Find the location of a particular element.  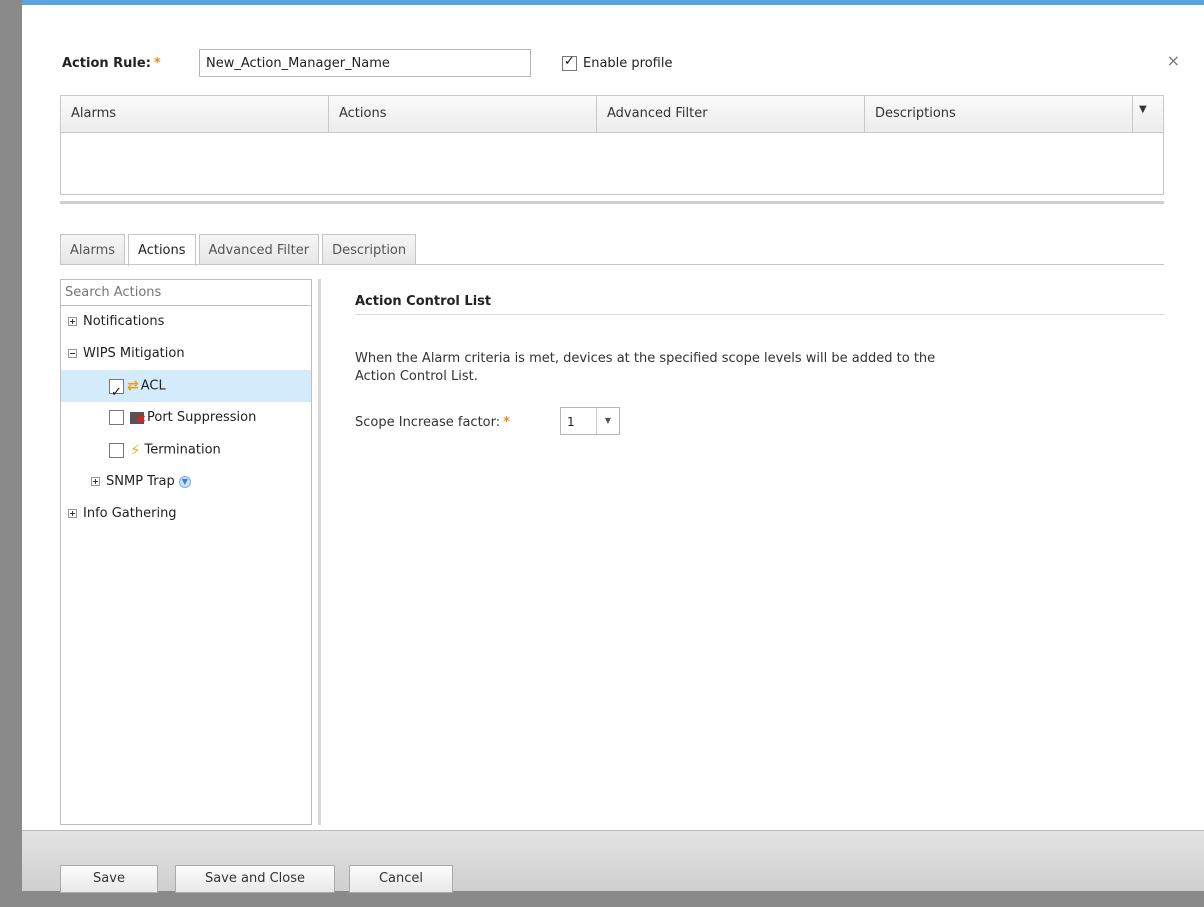

save-and-close-button: Save and Close is located at coordinates (255, 879).